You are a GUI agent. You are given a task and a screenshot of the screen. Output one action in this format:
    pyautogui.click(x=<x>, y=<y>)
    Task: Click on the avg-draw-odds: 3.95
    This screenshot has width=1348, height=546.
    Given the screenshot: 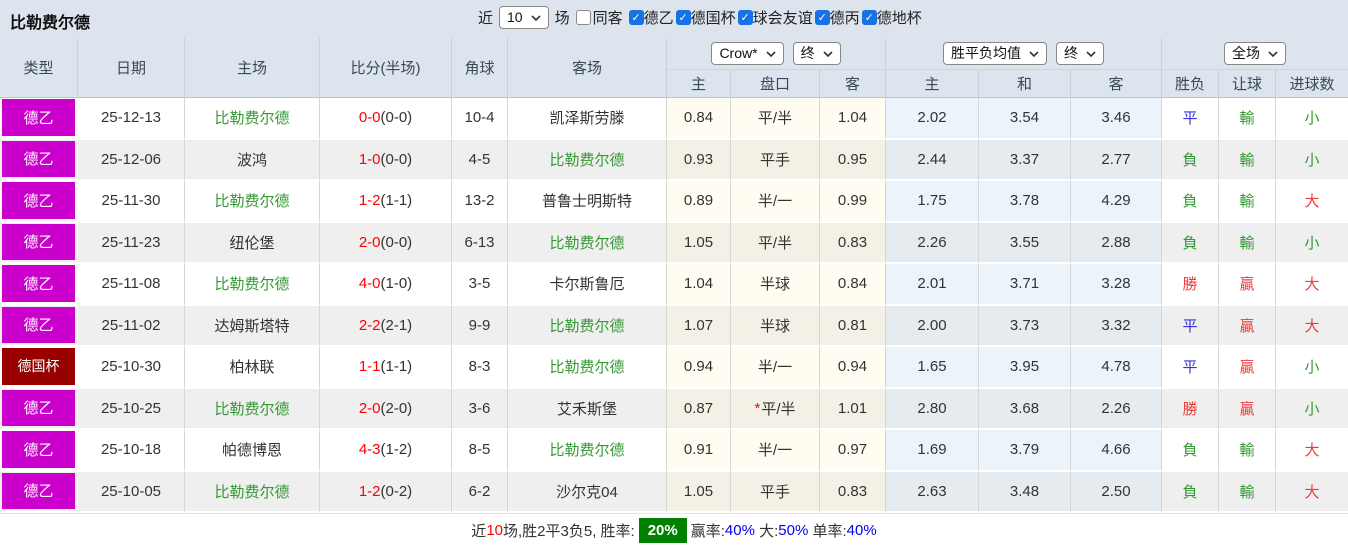 What is the action you would take?
    pyautogui.click(x=1025, y=368)
    